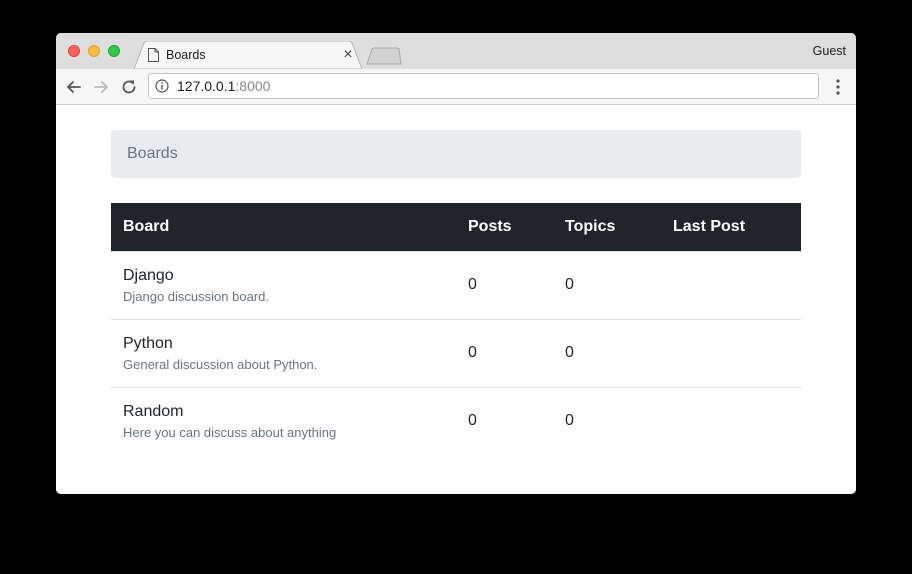 The height and width of the screenshot is (574, 912). What do you see at coordinates (101, 87) in the screenshot?
I see `forward-arrow-icon` at bounding box center [101, 87].